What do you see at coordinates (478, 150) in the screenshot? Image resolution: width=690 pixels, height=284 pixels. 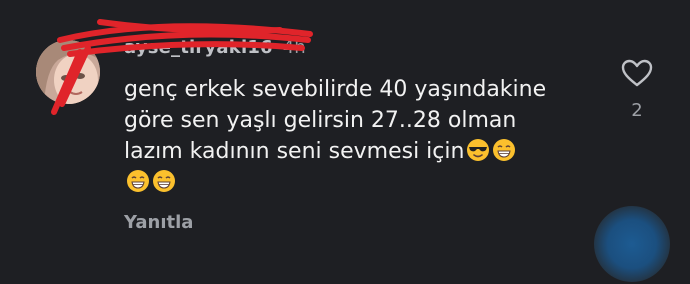 I see `emoji-sunglasses-icon` at bounding box center [478, 150].